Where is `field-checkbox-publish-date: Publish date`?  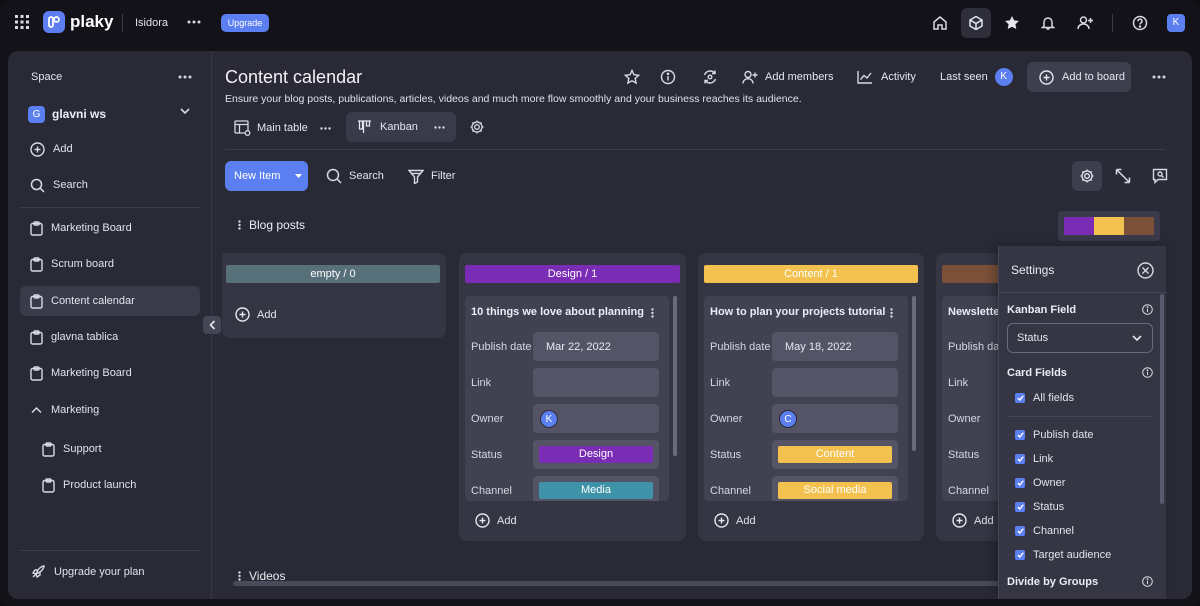
field-checkbox-publish-date: Publish date is located at coordinates (1054, 435).